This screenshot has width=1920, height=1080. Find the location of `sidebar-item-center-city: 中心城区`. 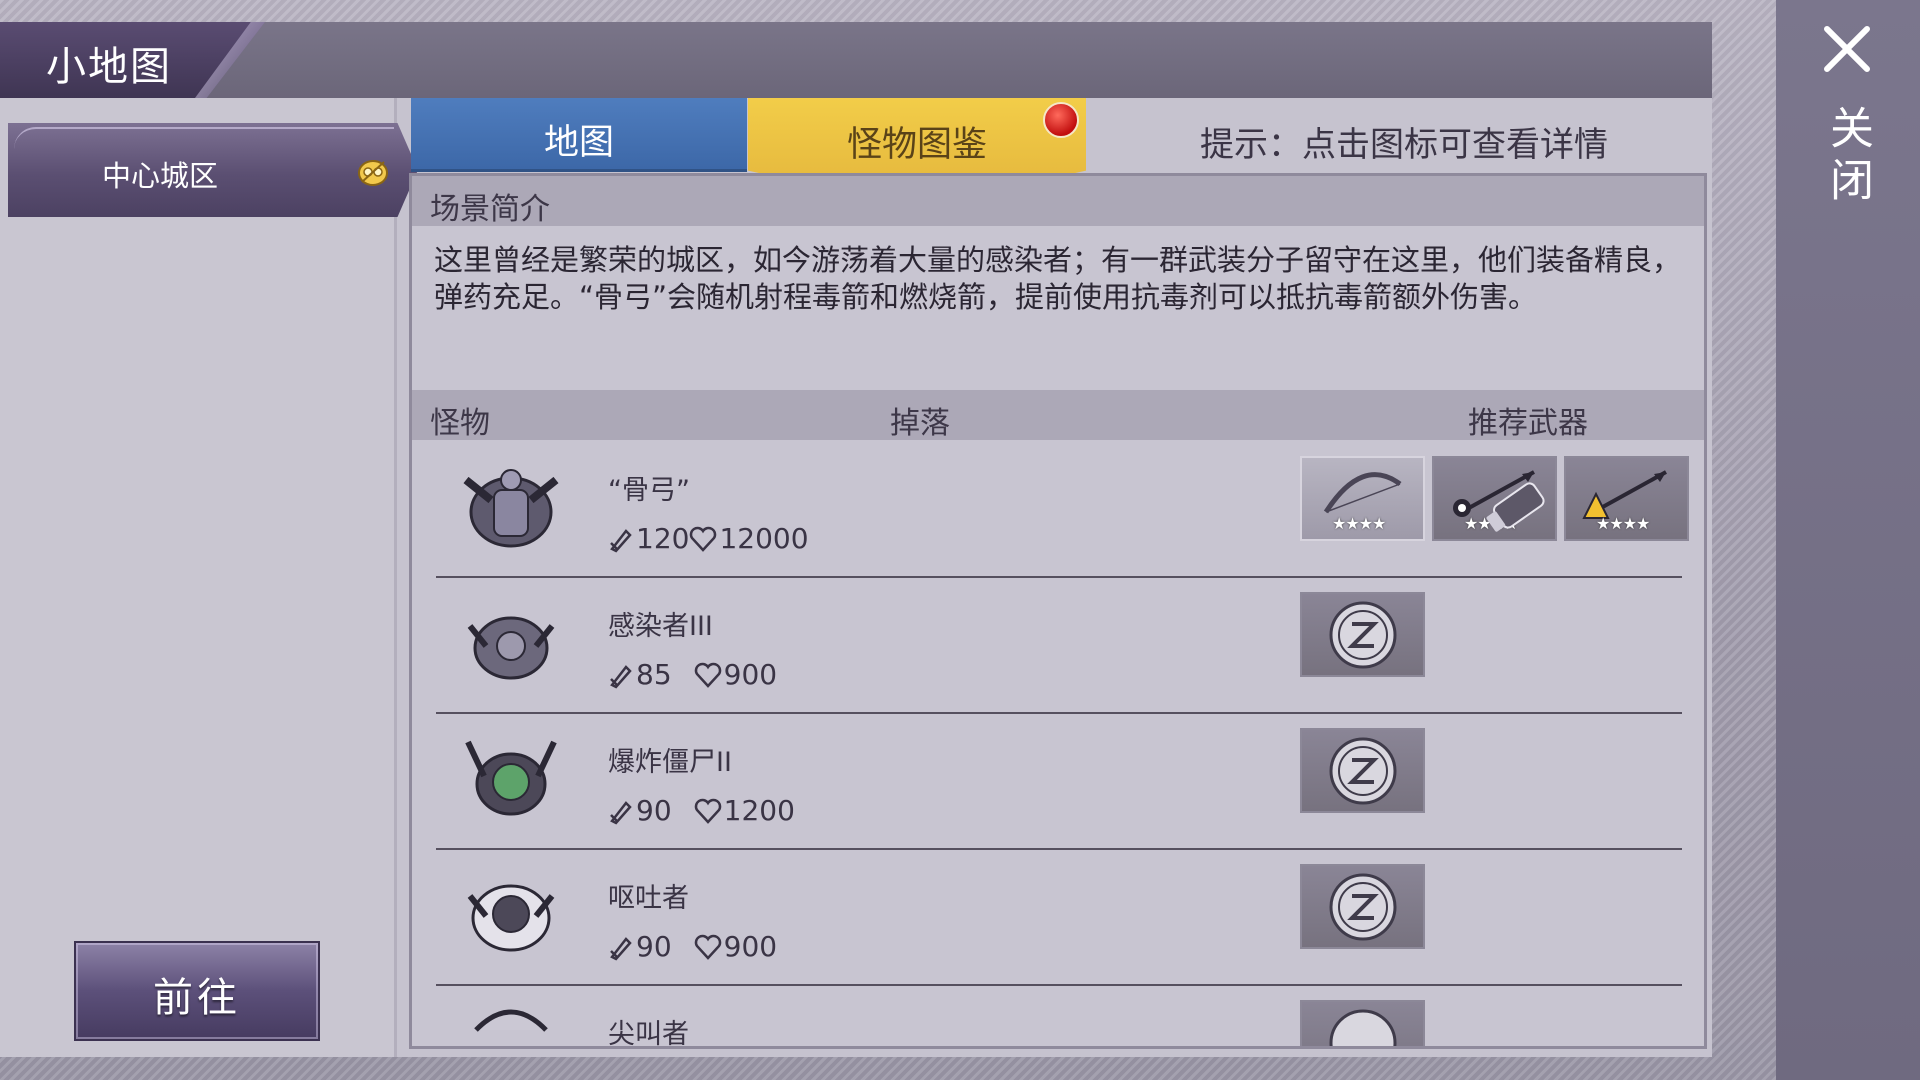

sidebar-item-center-city: 中心城区 is located at coordinates (213, 170).